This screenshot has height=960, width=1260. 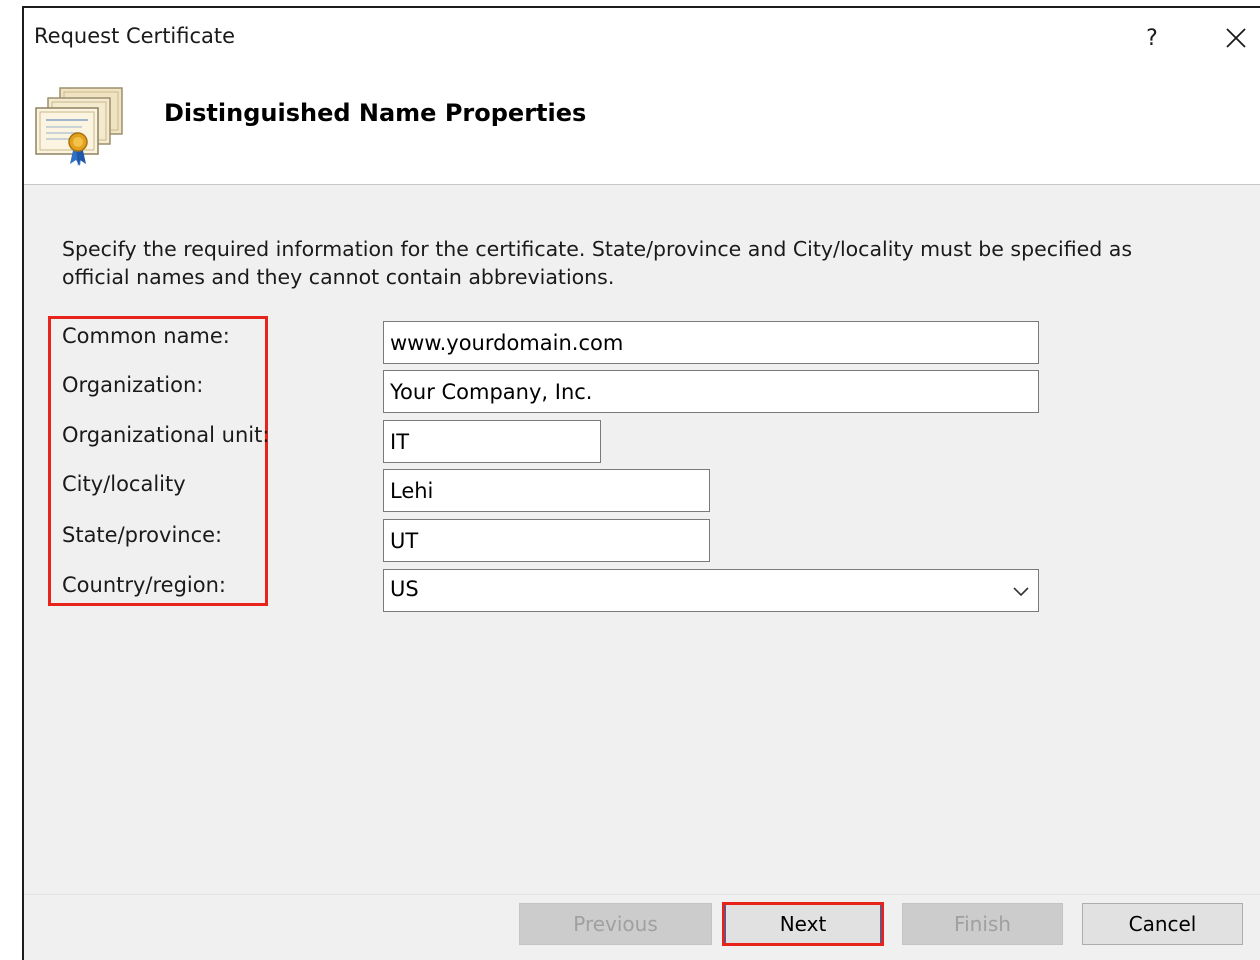 I want to click on finish-button: Finish, so click(x=982, y=924).